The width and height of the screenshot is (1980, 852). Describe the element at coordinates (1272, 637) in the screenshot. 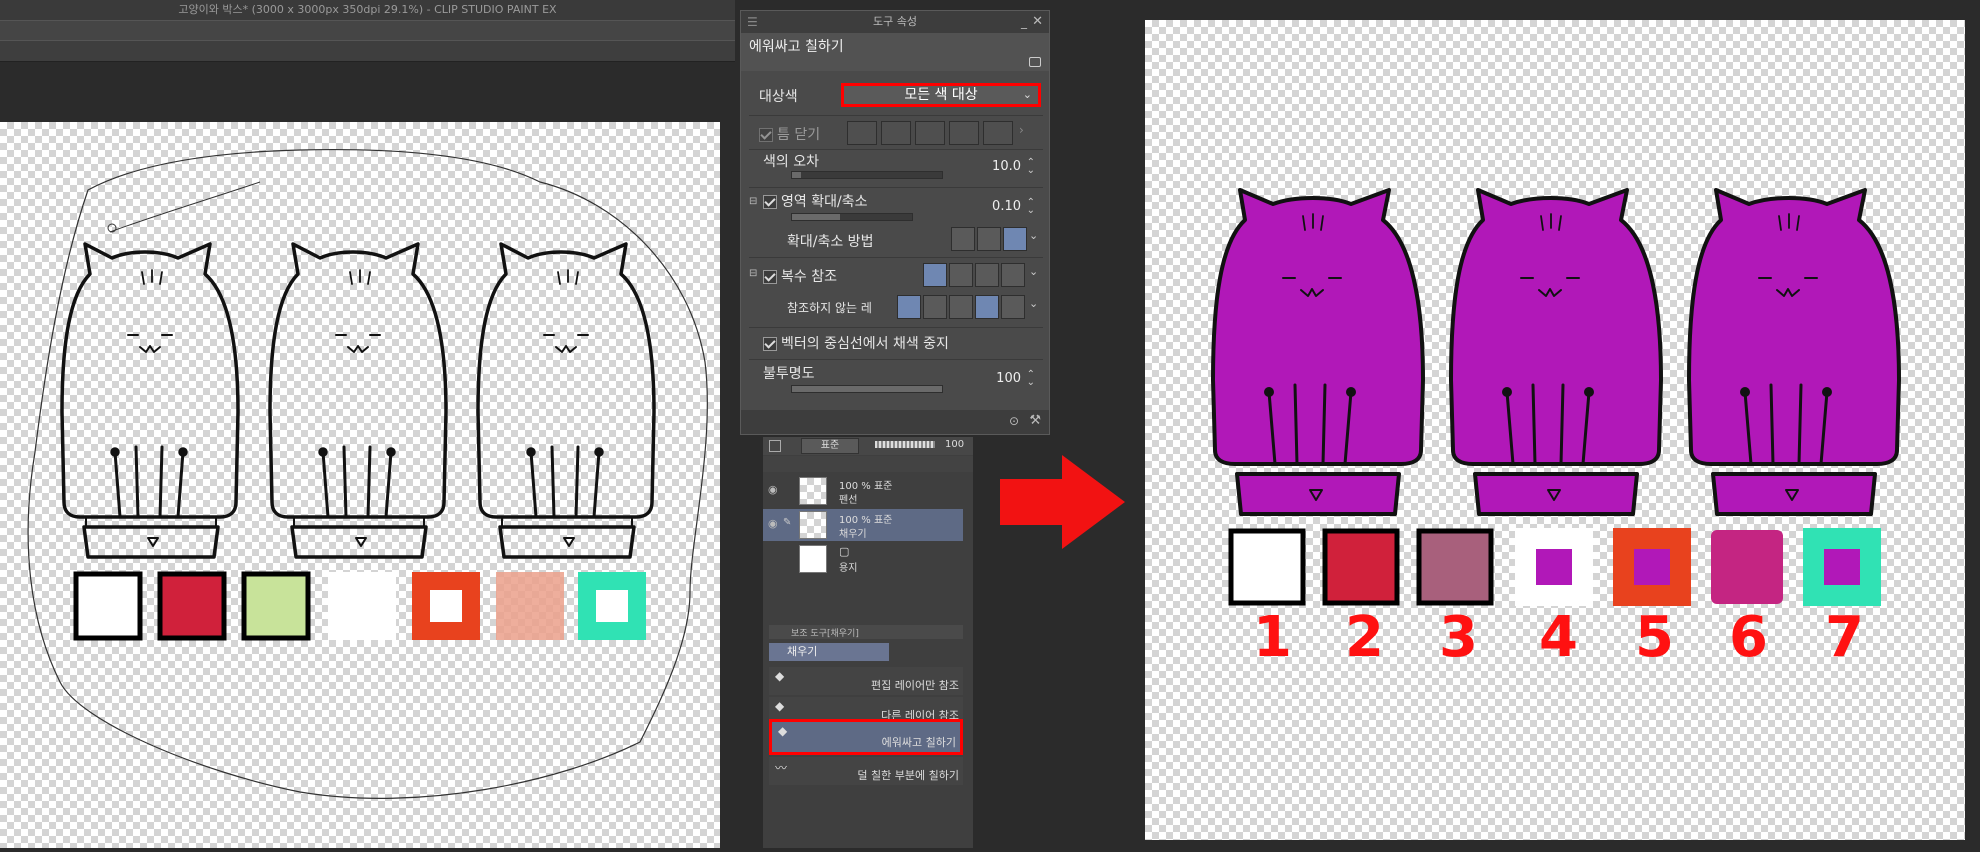

I see `swatch-number: 1` at that location.